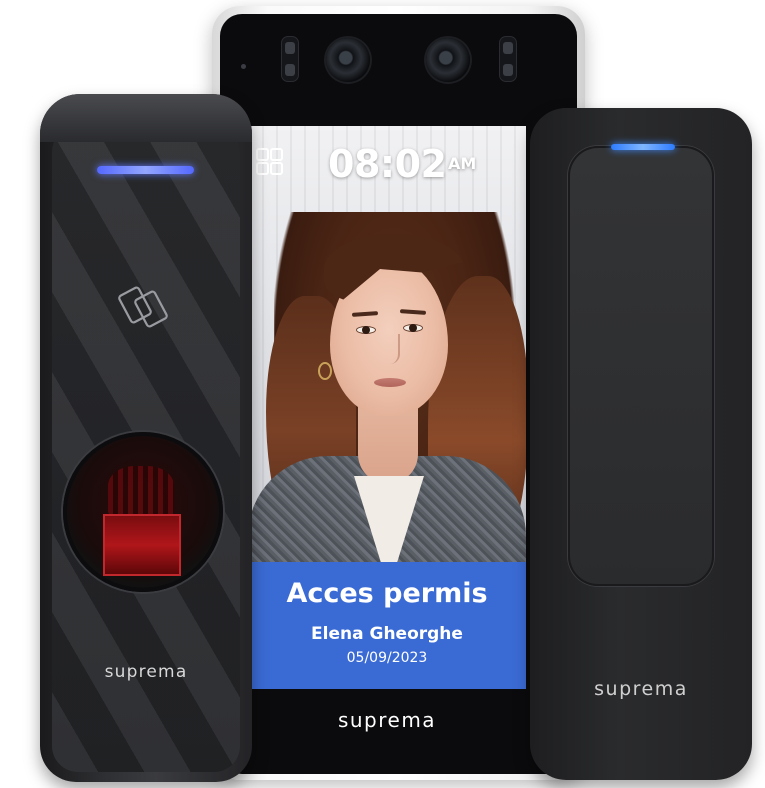 This screenshot has width=765, height=788. What do you see at coordinates (641, 689) in the screenshot?
I see `card-reader-brand: suprema` at bounding box center [641, 689].